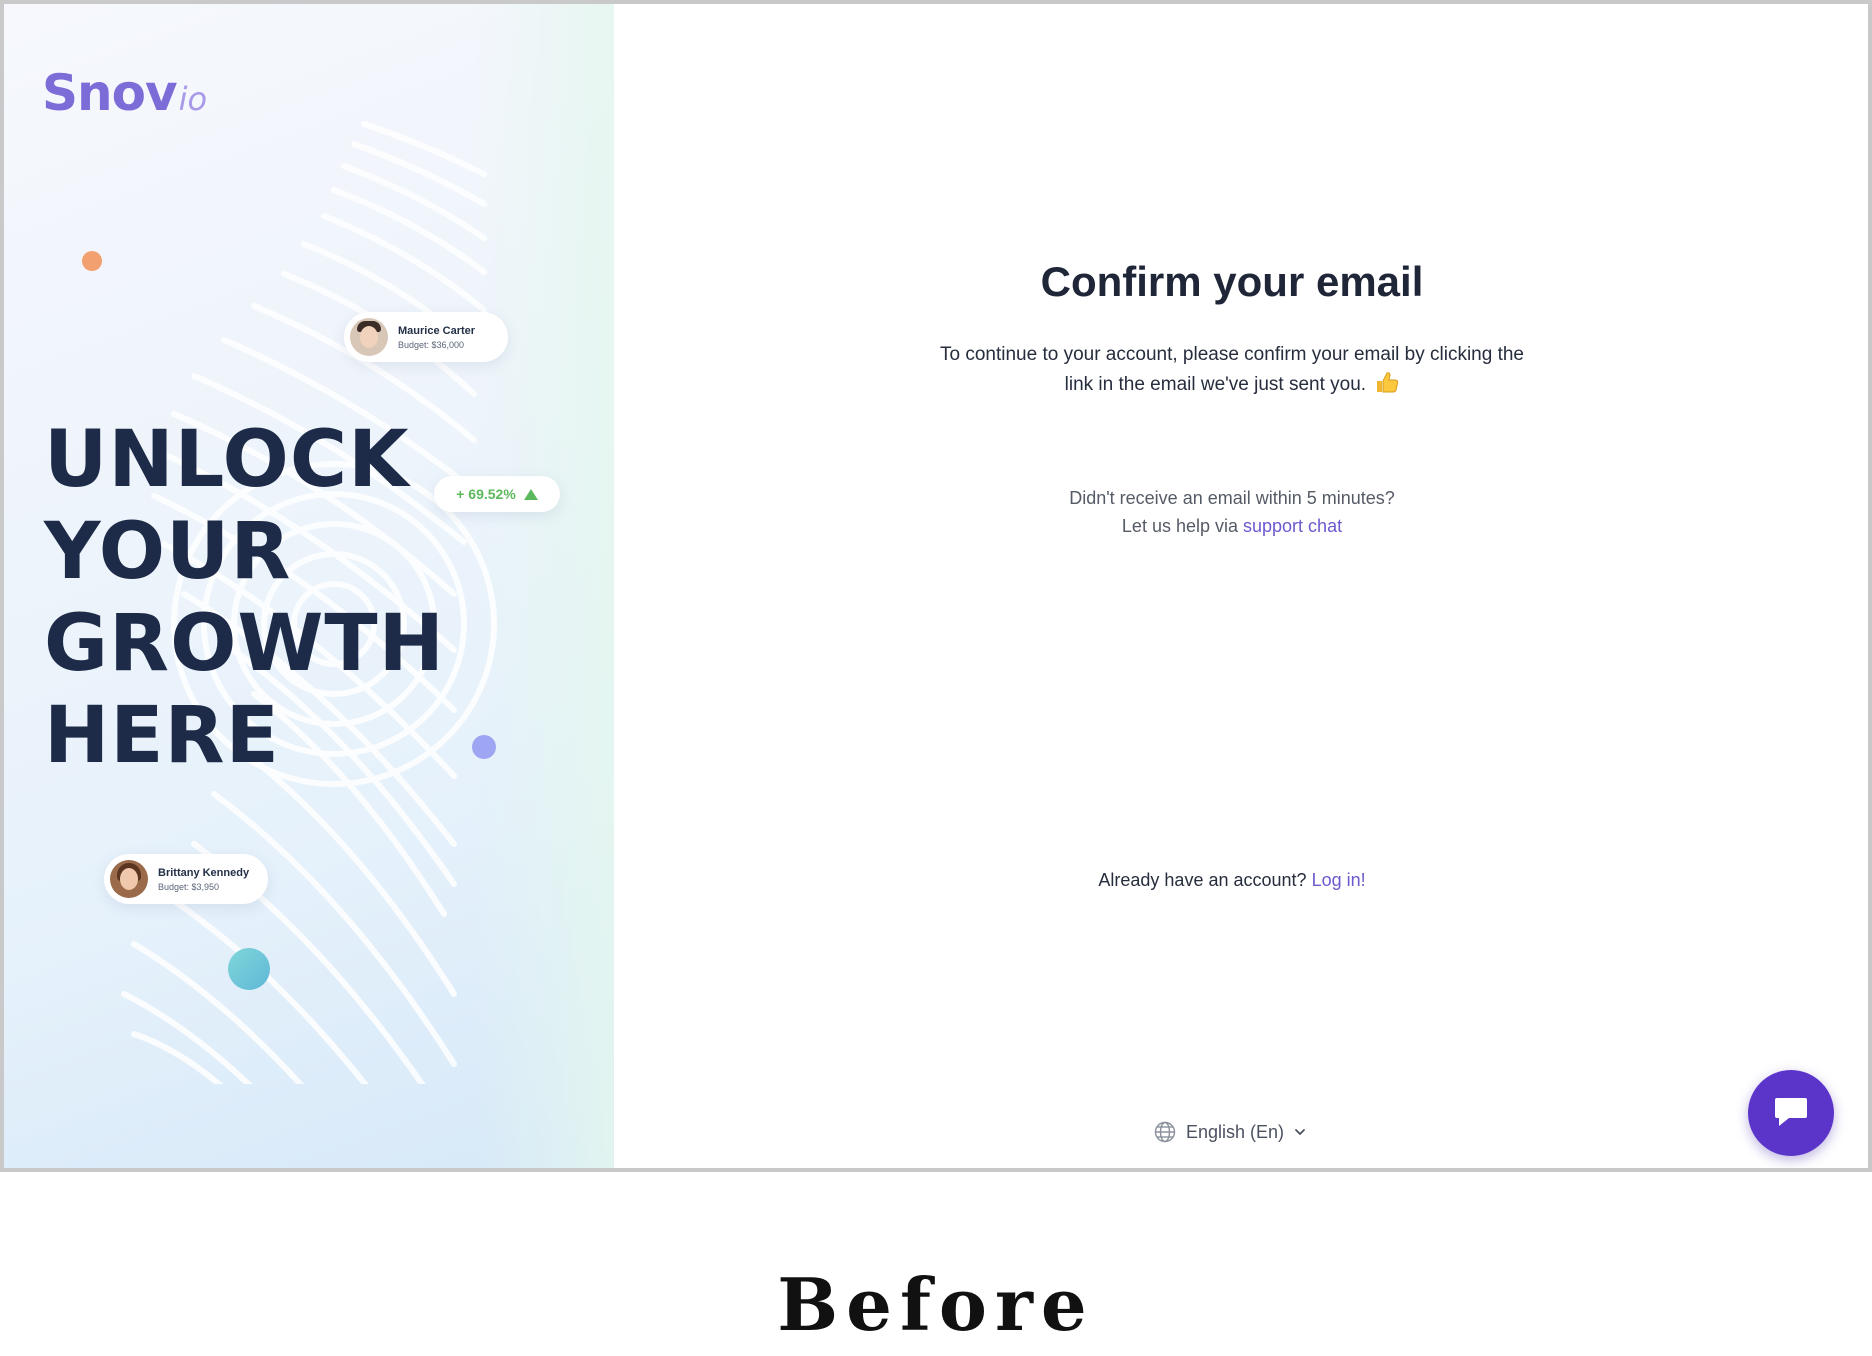 This screenshot has width=1872, height=1356. What do you see at coordinates (244, 598) in the screenshot?
I see `hero-headline: UNLOCK YOUR GROWTH HERE` at bounding box center [244, 598].